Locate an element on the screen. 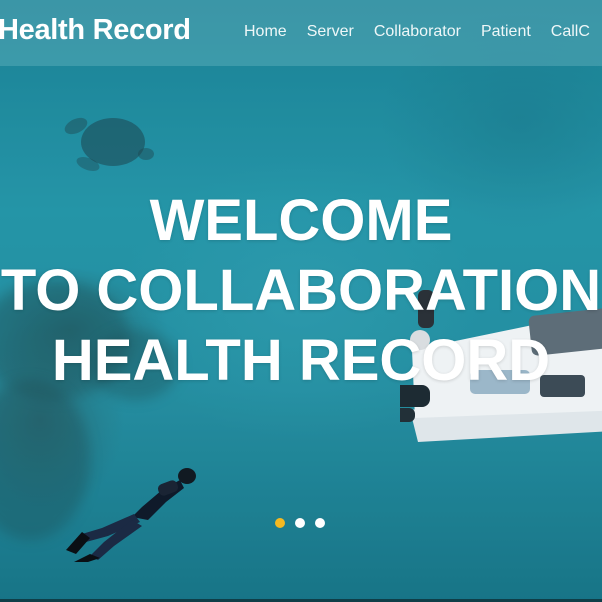 This screenshot has width=602, height=602. sea-turtle-image is located at coordinates (109, 144).